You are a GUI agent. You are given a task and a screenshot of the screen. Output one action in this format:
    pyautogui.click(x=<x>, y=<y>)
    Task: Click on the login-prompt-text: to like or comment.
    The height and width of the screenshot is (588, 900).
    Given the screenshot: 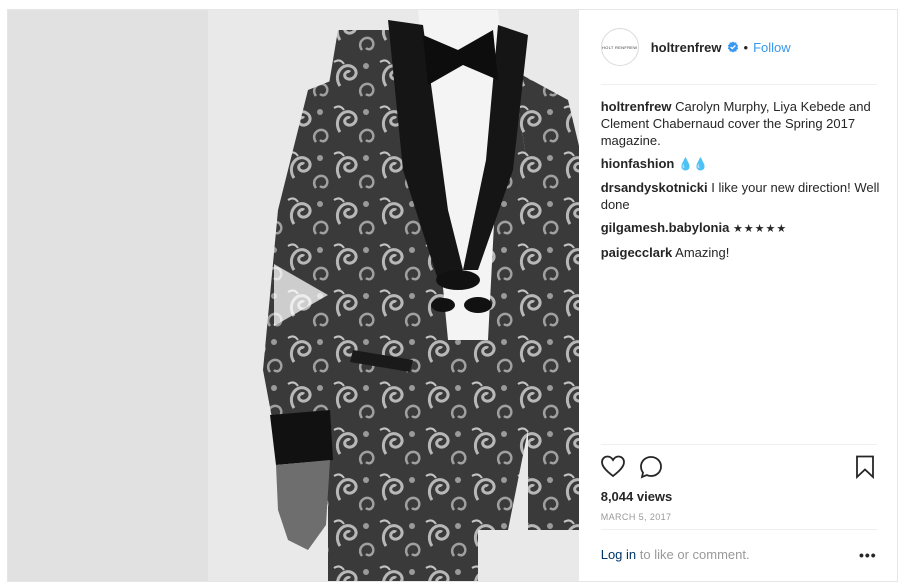 What is the action you would take?
    pyautogui.click(x=694, y=554)
    